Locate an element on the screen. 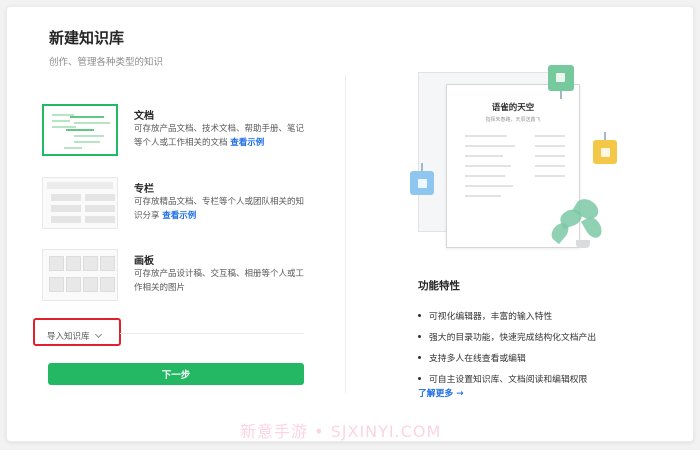 This screenshot has height=450, width=700. chevron-down-icon is located at coordinates (98, 334).